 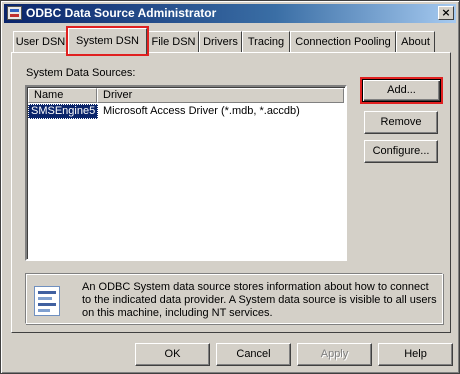 I want to click on ok-button: OK, so click(x=172, y=354).